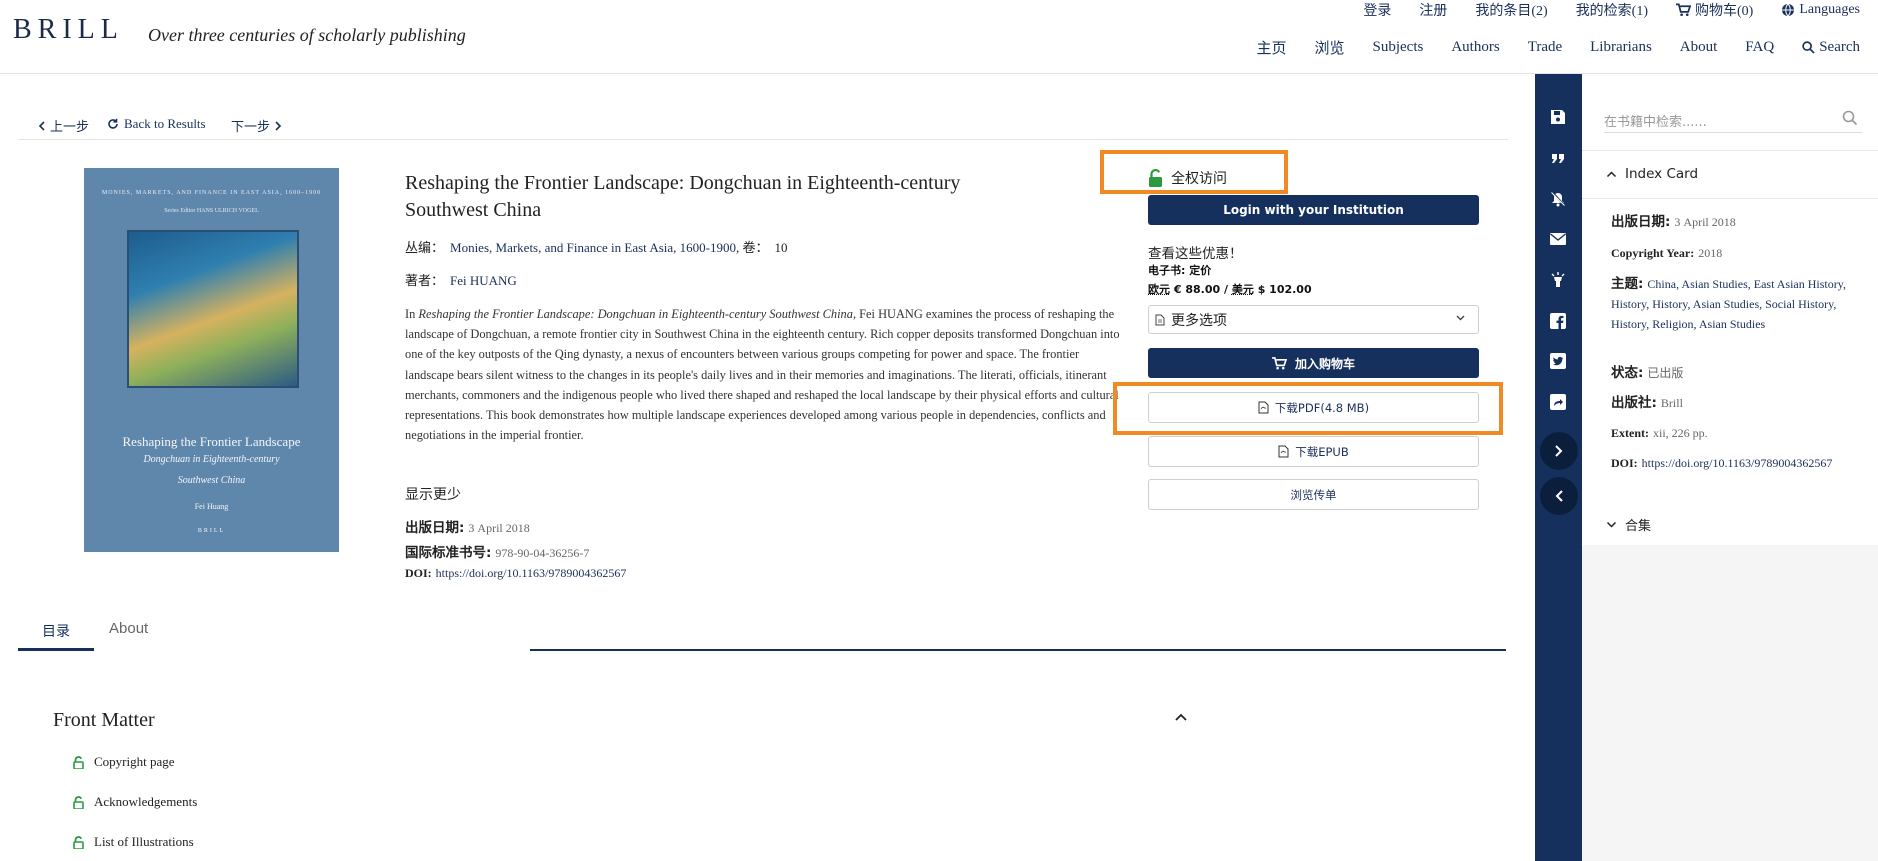  What do you see at coordinates (781, 247) in the screenshot?
I see `volume-value: 10` at bounding box center [781, 247].